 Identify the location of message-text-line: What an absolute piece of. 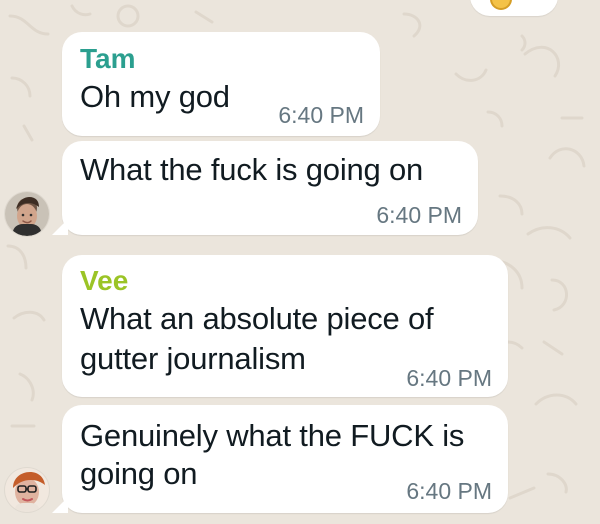
(257, 318).